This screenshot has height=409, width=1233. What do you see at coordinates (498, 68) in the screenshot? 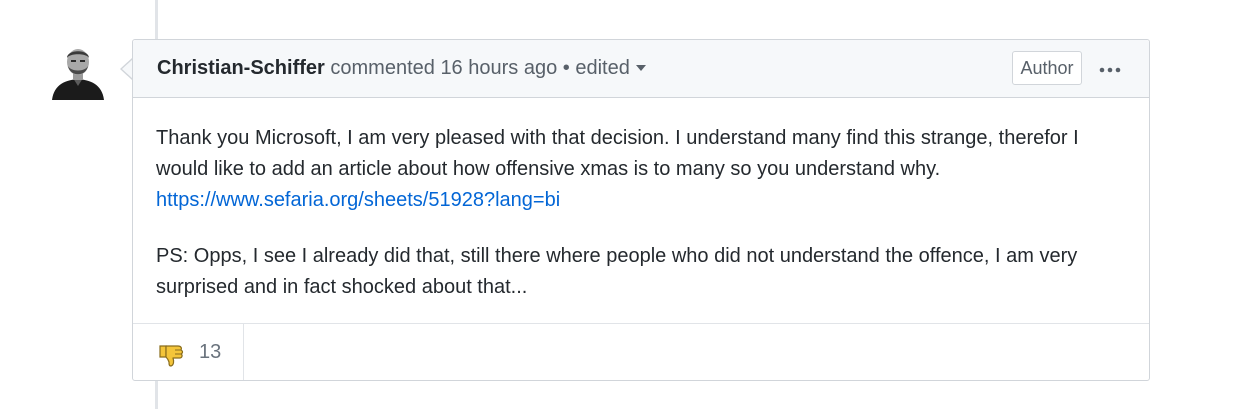
I see `comment-timestamp: 16 hours ago` at bounding box center [498, 68].